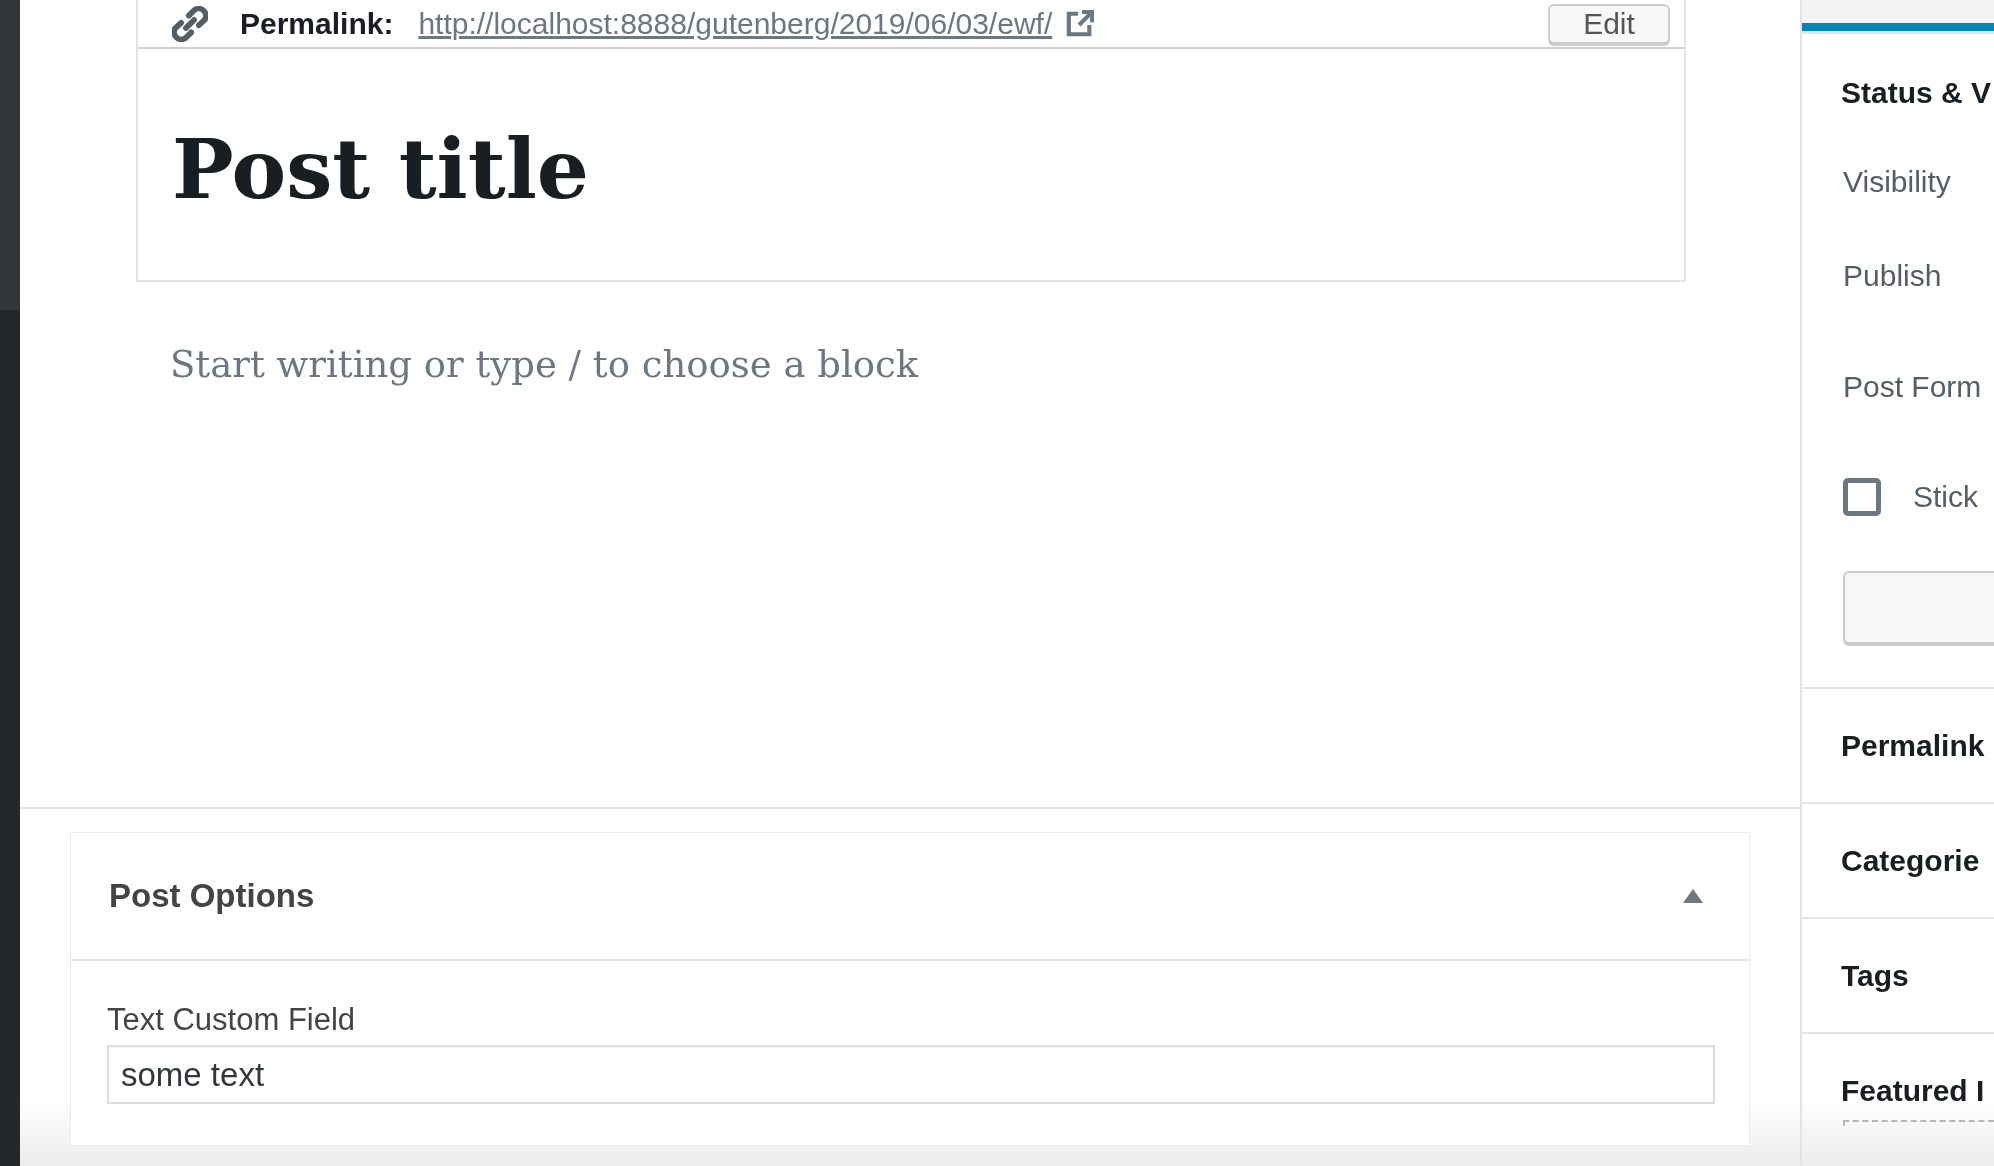  What do you see at coordinates (1892, 276) in the screenshot?
I see `setting-label: Publish` at bounding box center [1892, 276].